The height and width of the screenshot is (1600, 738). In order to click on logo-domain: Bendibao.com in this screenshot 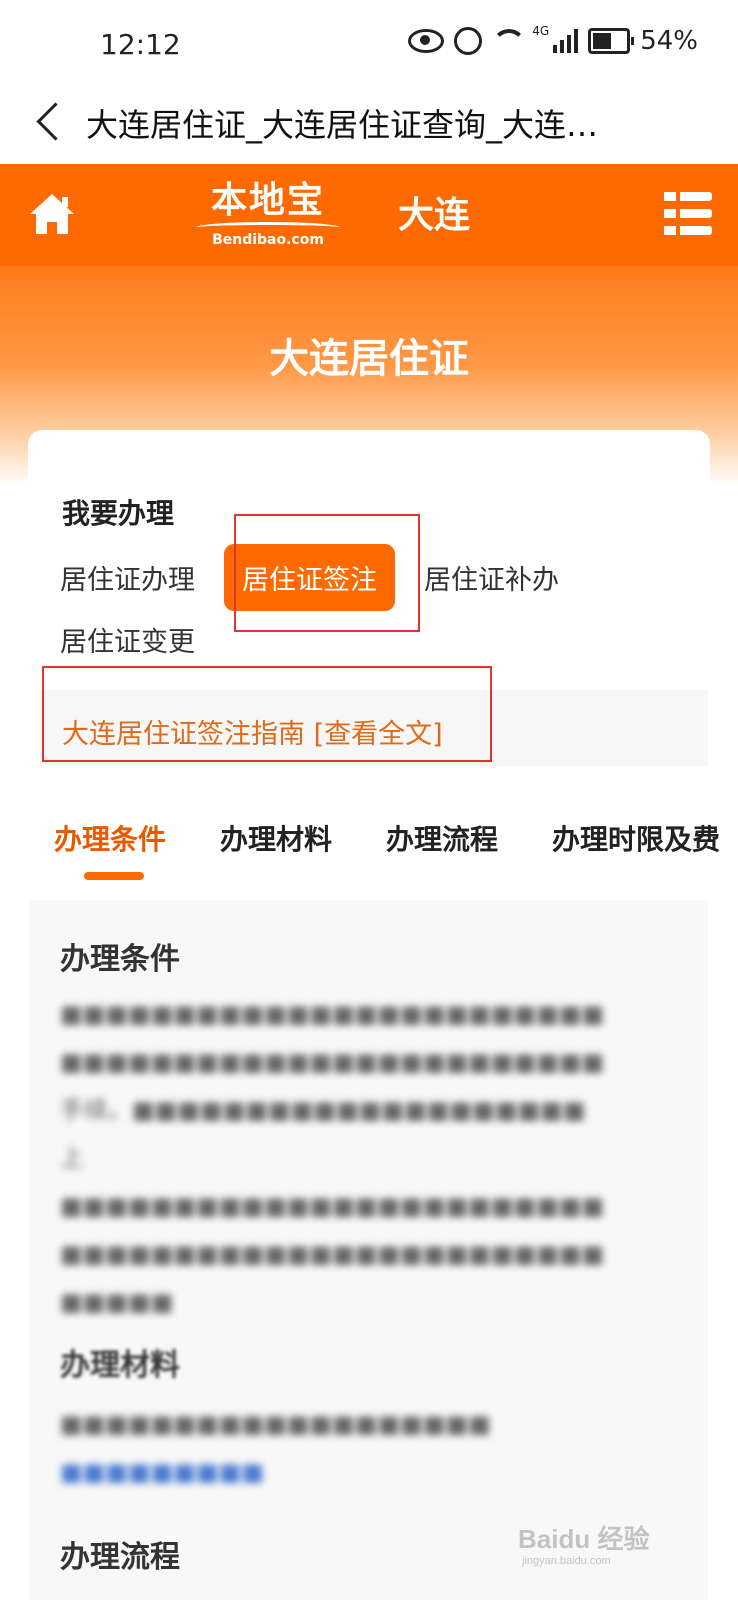, I will do `click(268, 240)`.